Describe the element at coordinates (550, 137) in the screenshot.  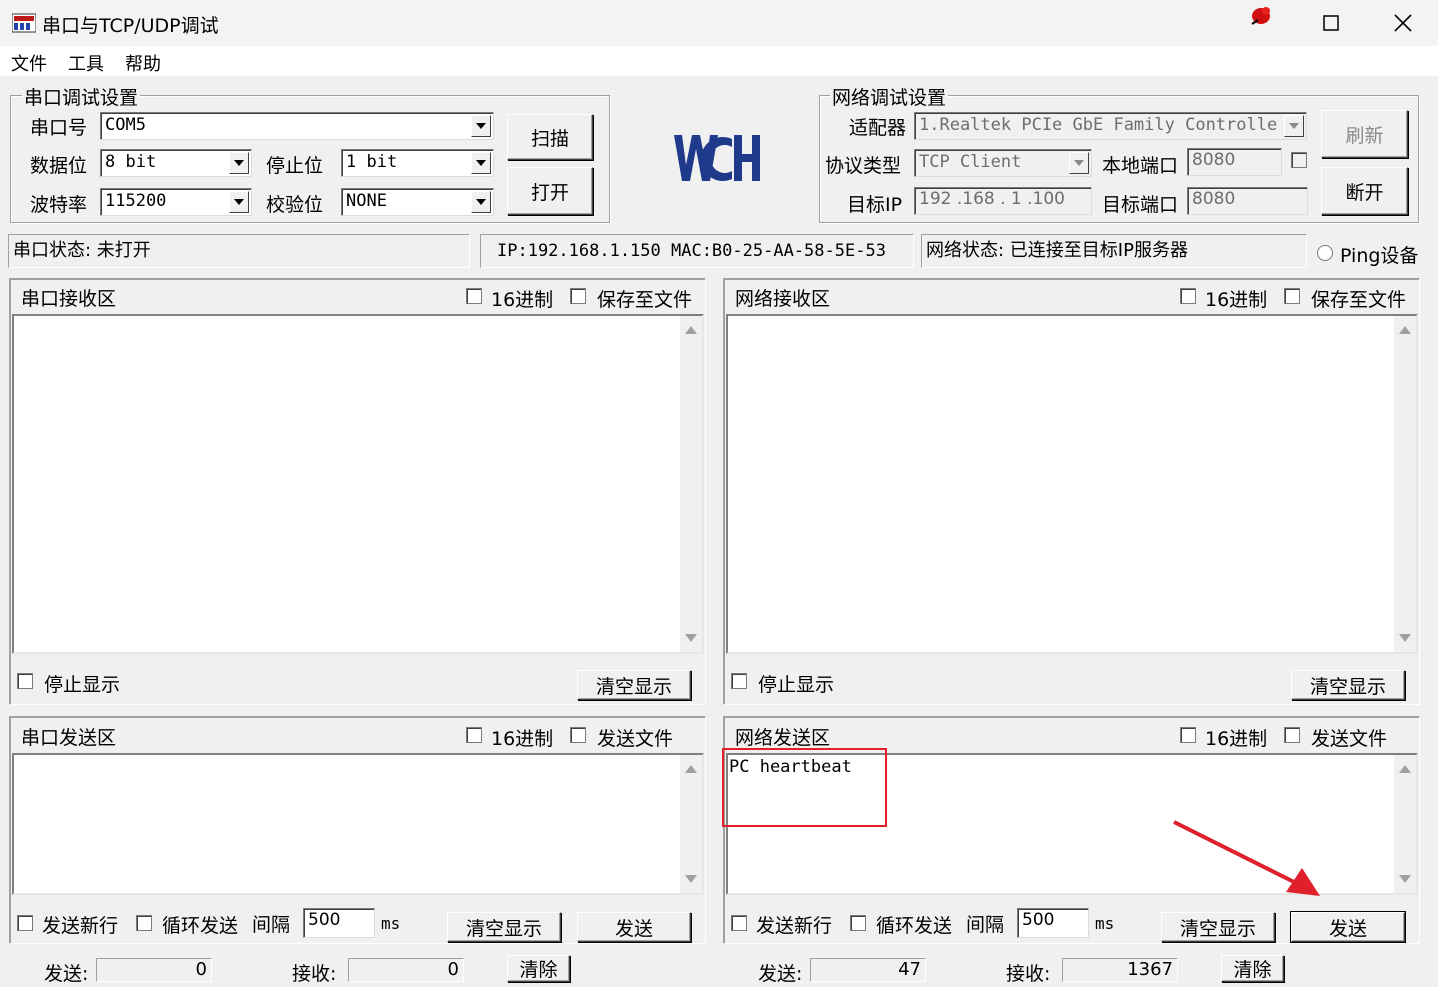
I see `scan-button: 扫描` at that location.